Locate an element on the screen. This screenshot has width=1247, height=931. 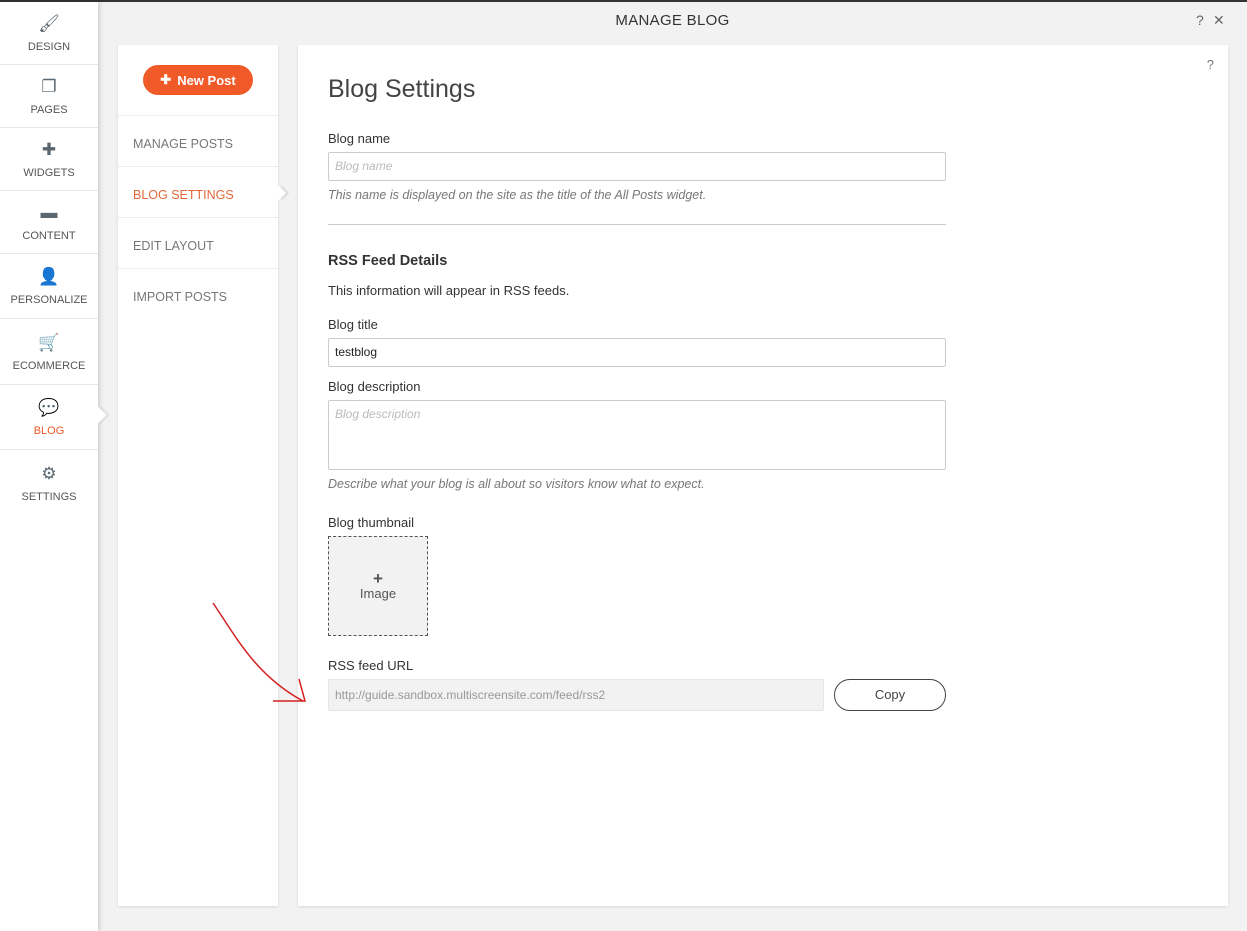
sidebar-item-label: PAGES is located at coordinates (49, 110).